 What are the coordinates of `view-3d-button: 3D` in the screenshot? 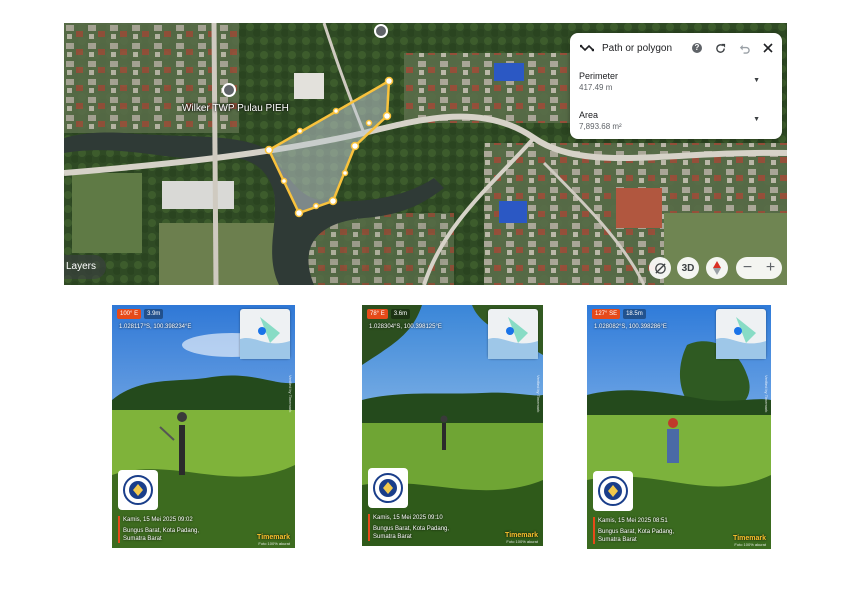 It's located at (688, 268).